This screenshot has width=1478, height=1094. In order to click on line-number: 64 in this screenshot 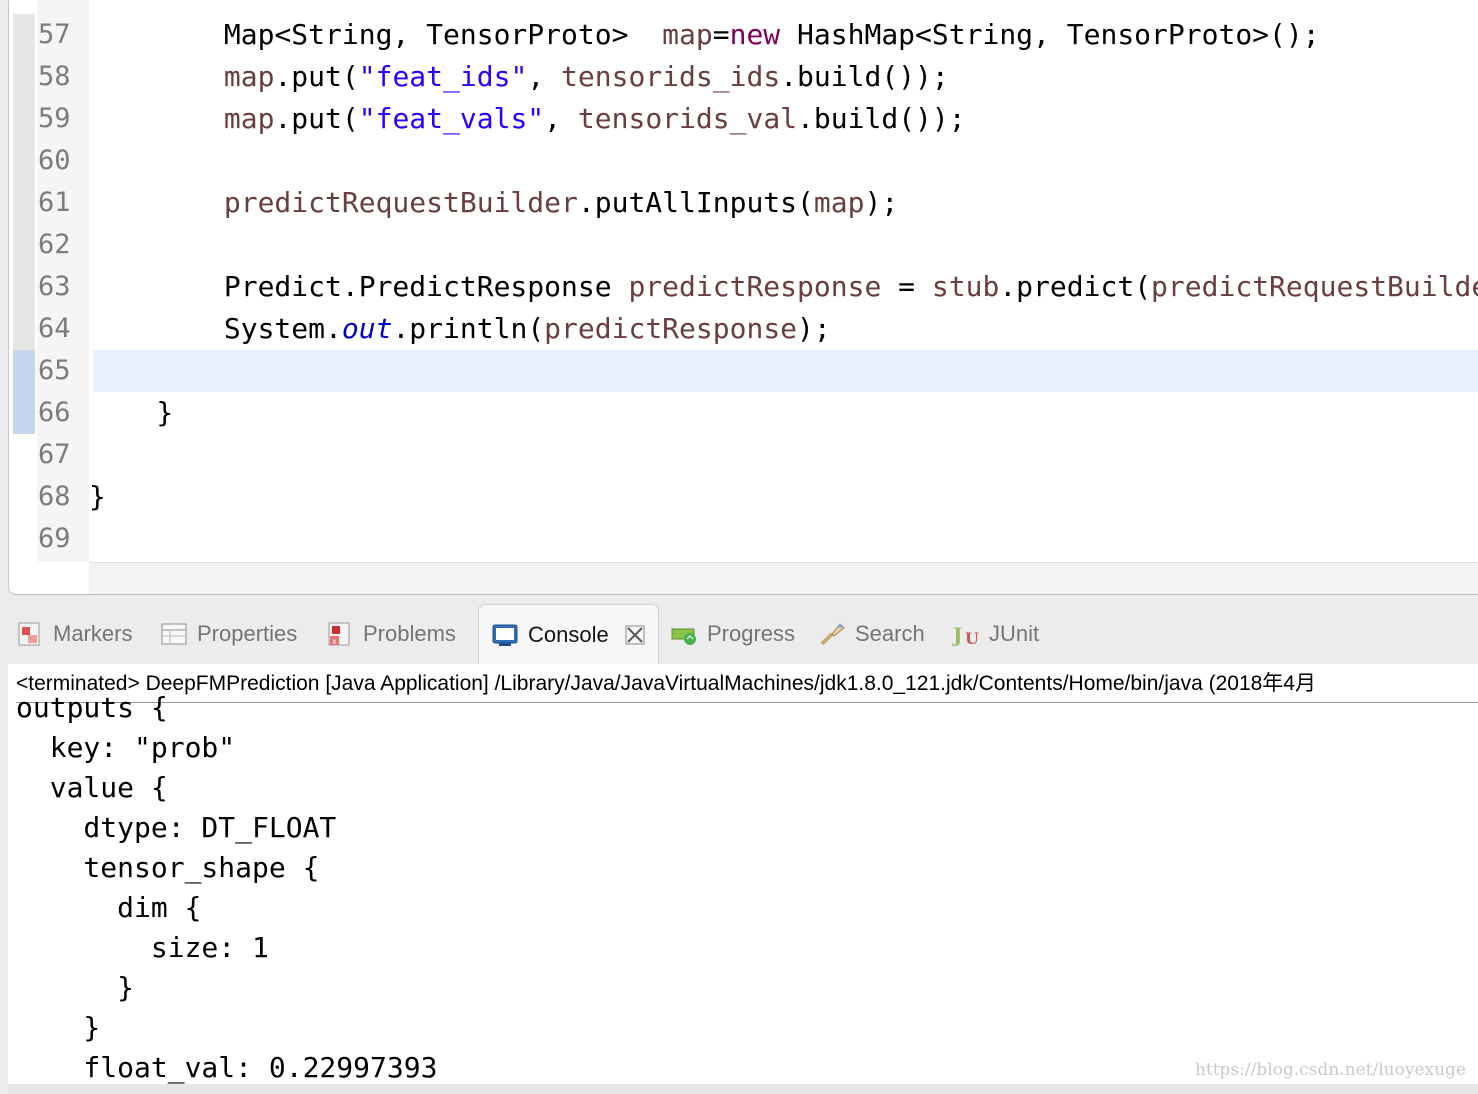, I will do `click(54, 328)`.